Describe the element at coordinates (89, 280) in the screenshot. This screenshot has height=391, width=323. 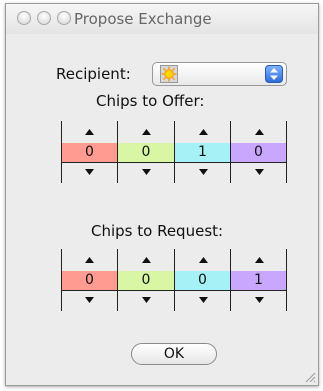
I see `request-chip-1-count: 0` at that location.